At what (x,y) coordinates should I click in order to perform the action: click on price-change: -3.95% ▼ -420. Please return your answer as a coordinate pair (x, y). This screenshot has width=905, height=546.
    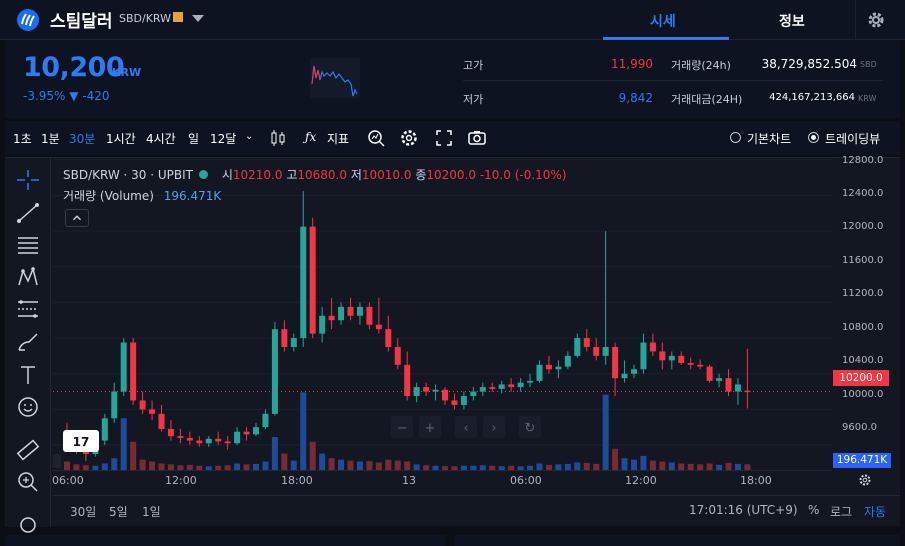
    Looking at the image, I should click on (66, 96).